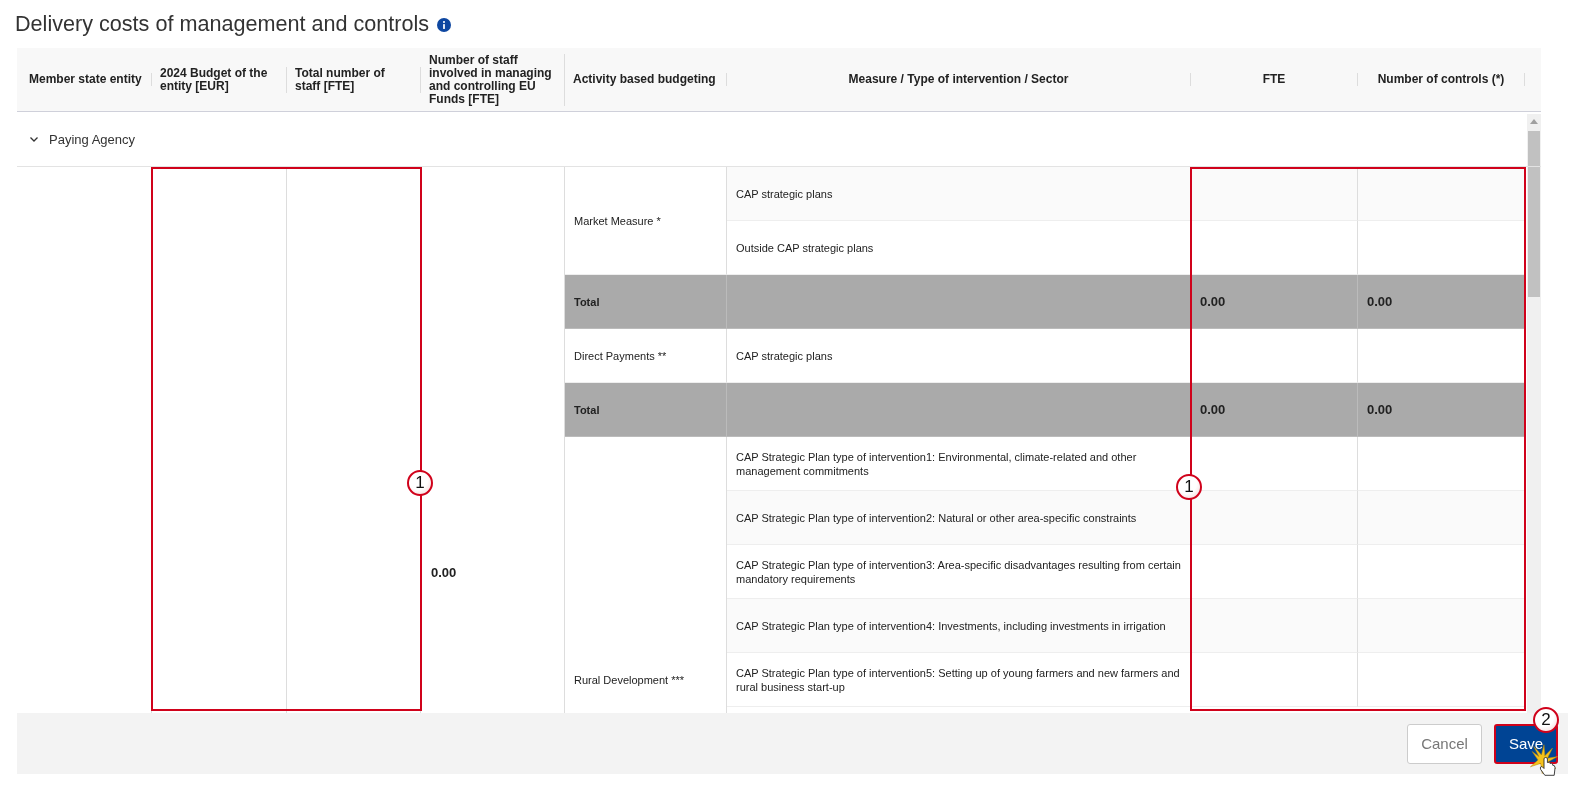 This screenshot has width=1573, height=789. Describe the element at coordinates (420, 483) in the screenshot. I see `callout-marker: 1` at that location.